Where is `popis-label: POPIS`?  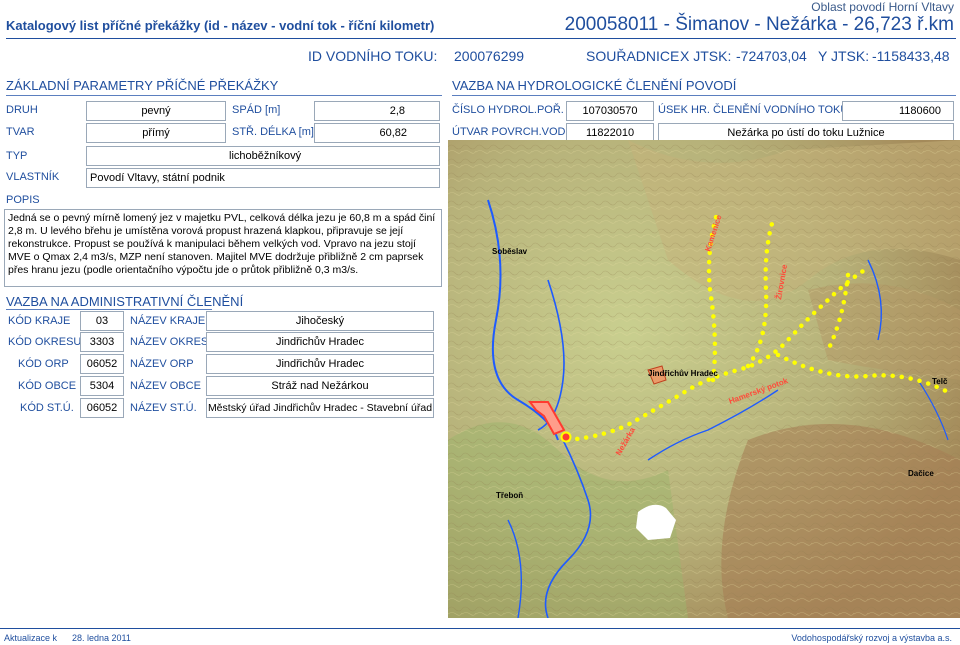
popis-label: POPIS is located at coordinates (23, 200).